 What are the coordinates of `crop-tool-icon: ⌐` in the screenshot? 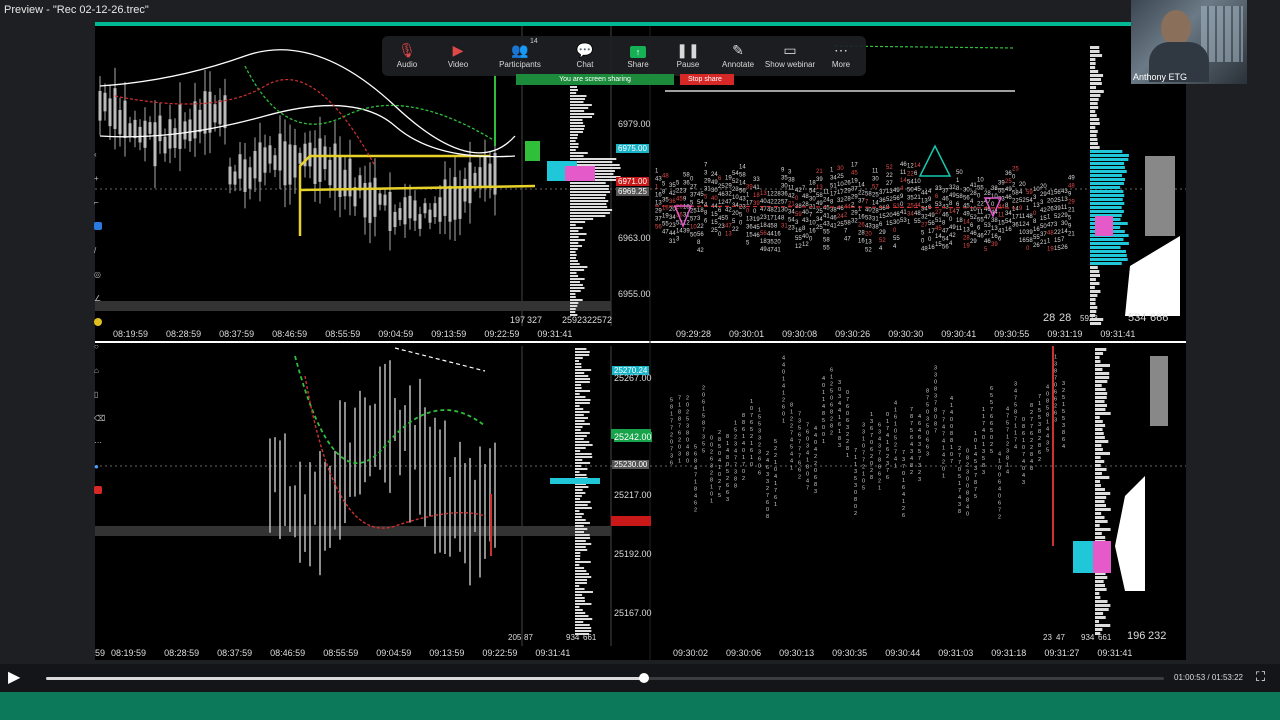 It's located at (98, 202).